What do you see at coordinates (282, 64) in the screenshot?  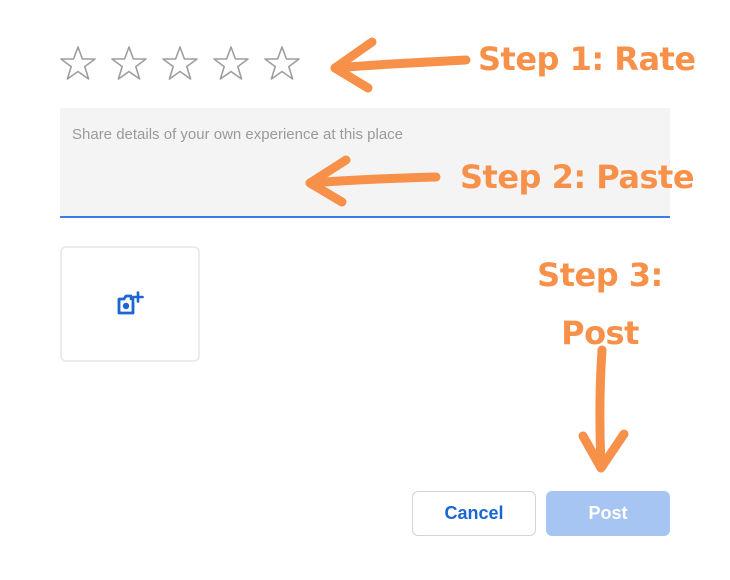 I see `star-5-icon` at bounding box center [282, 64].